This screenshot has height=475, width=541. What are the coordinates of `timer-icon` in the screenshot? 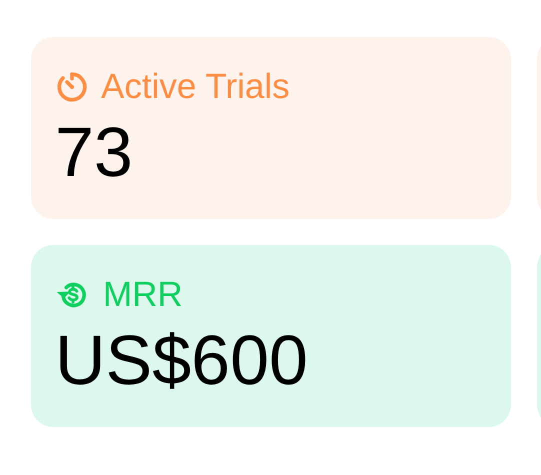 It's located at (72, 87).